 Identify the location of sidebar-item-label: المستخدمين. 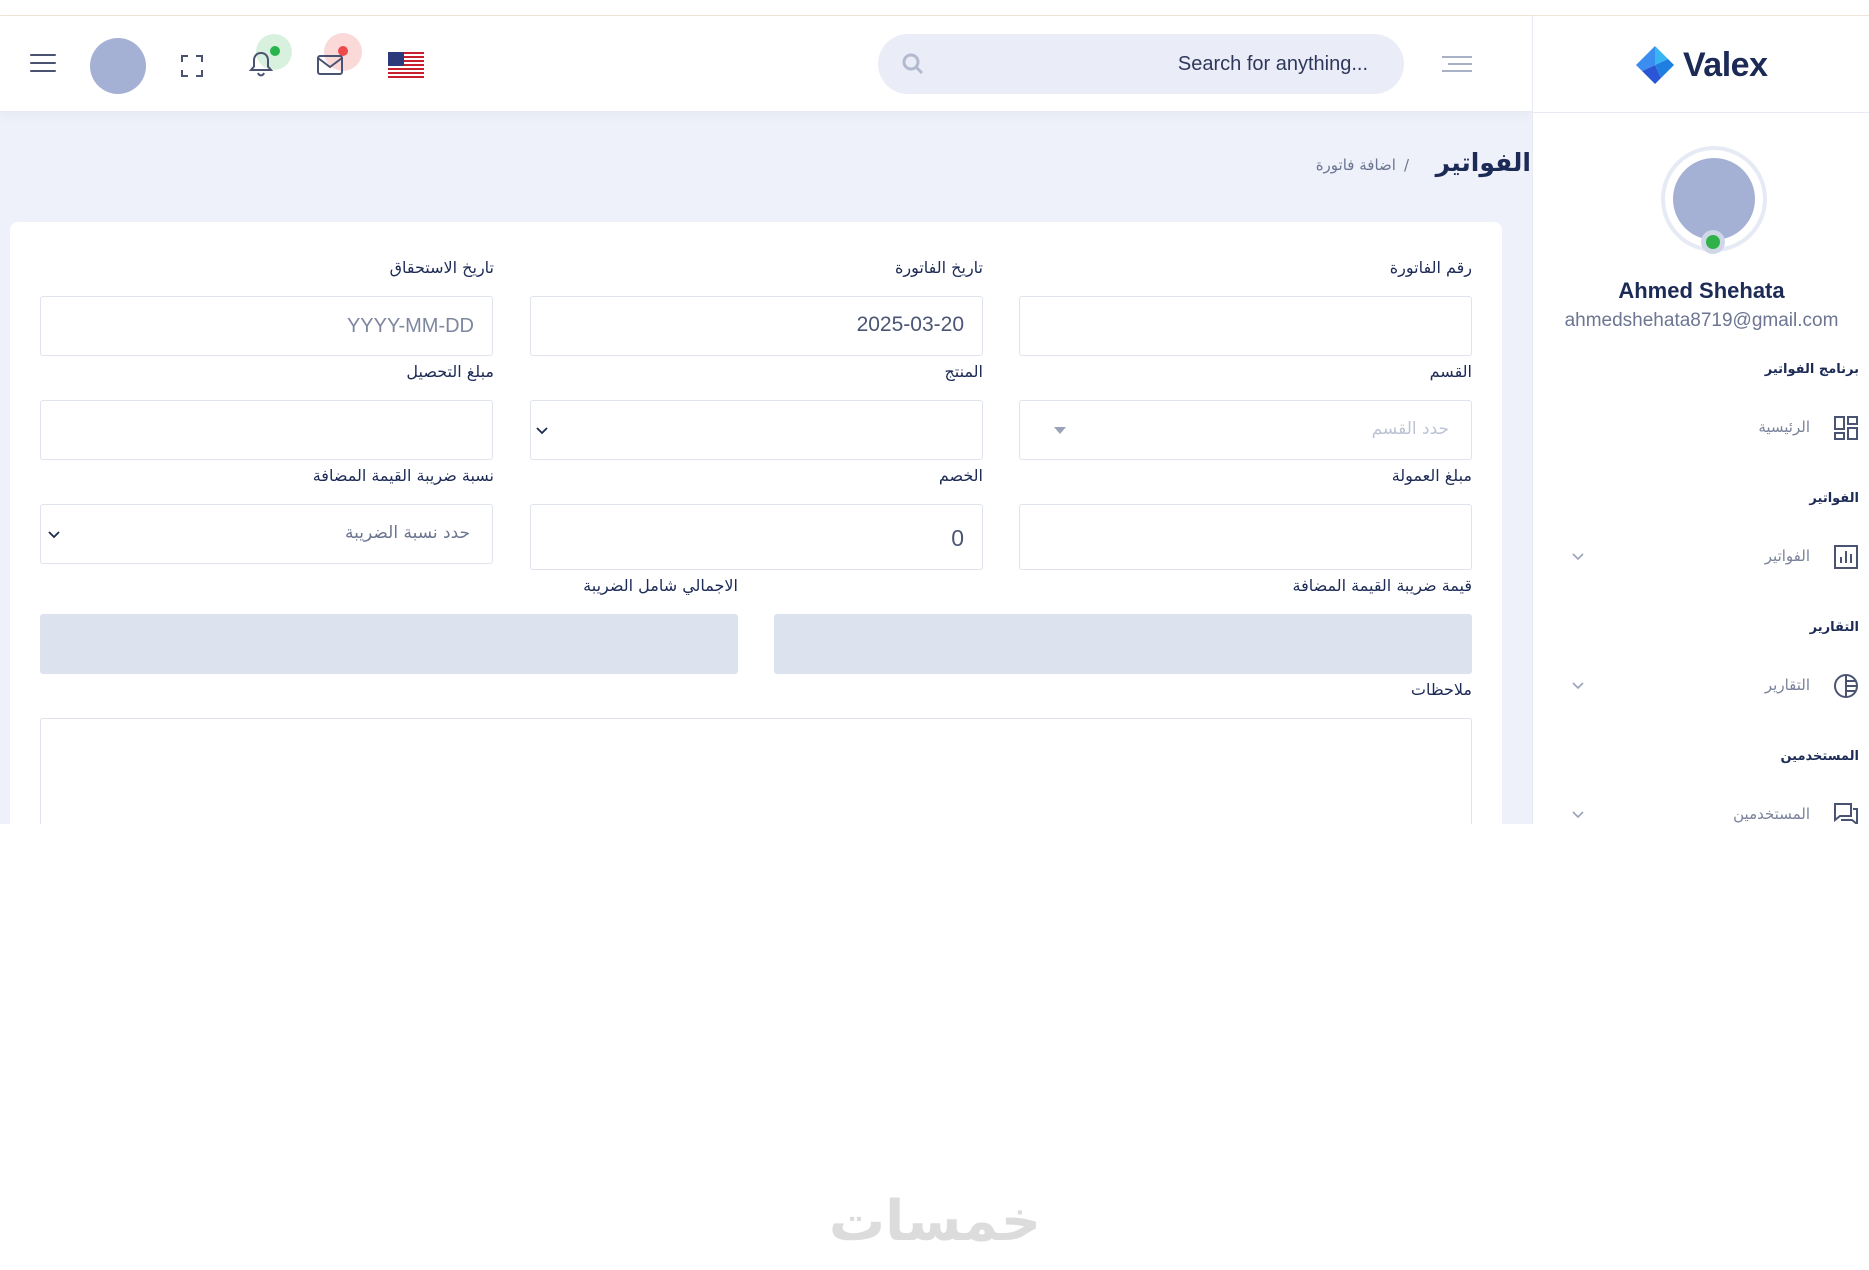
(1771, 814).